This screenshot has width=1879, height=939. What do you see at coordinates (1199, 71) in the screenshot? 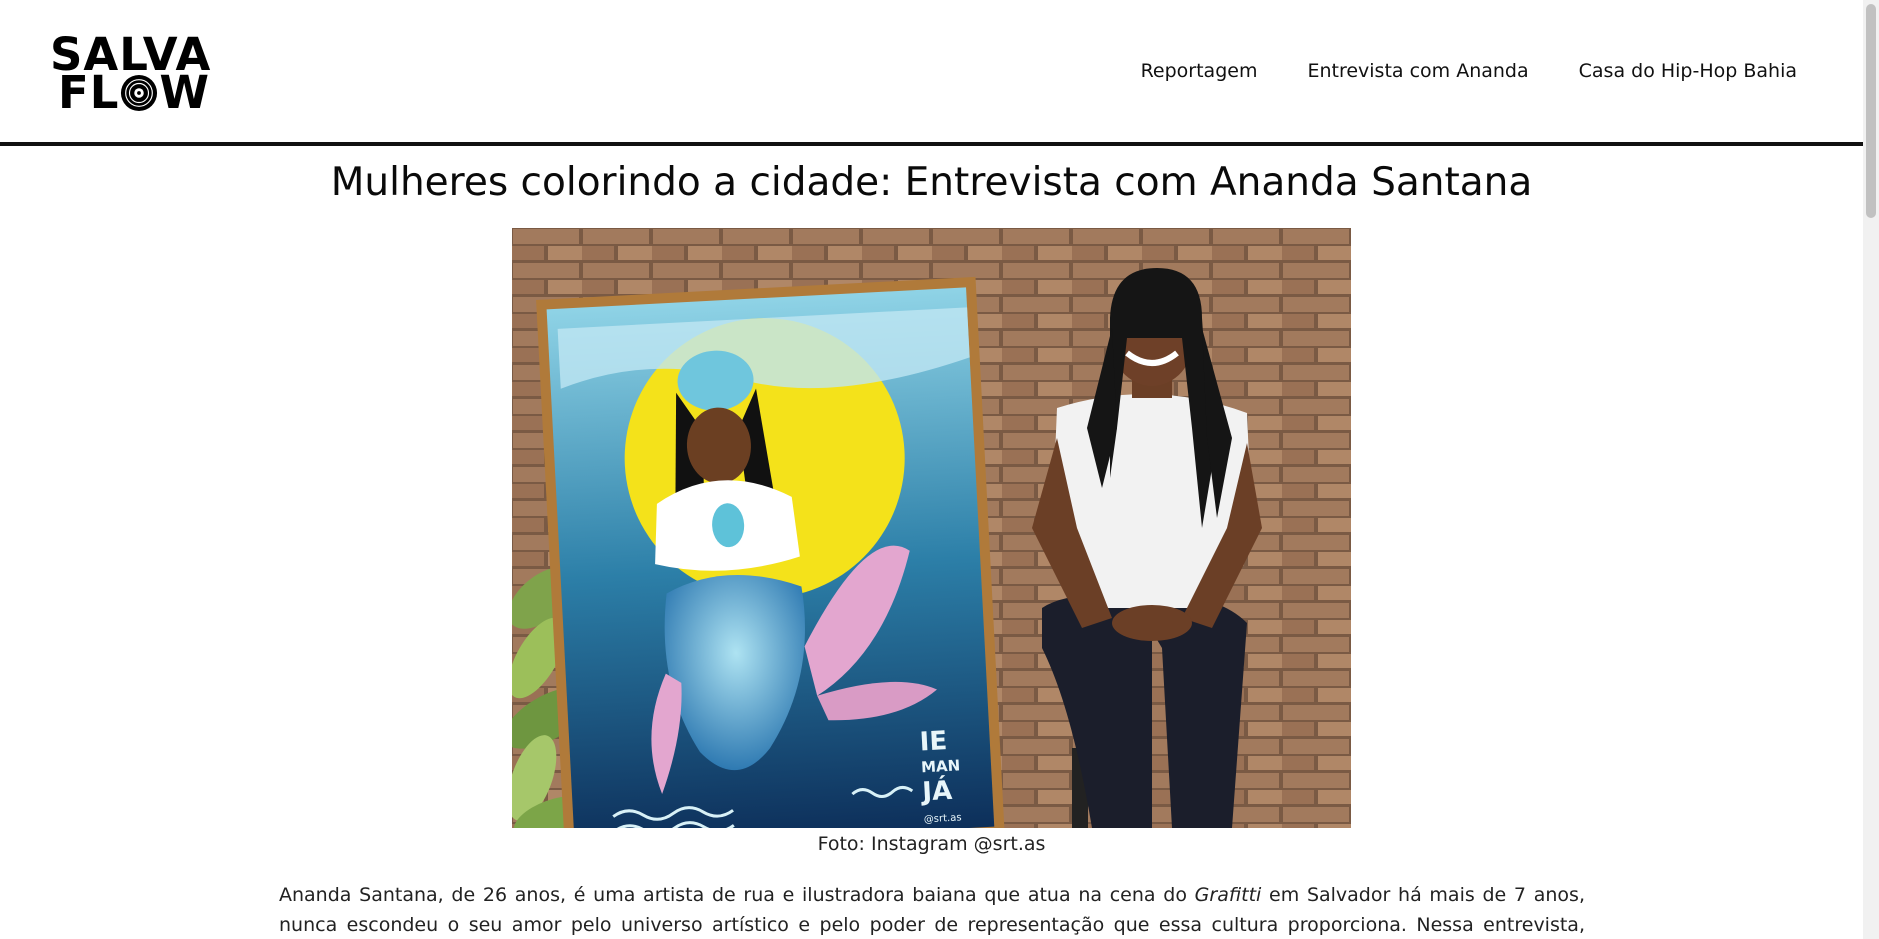
I see `nav-link-reportagem: Reportagem` at bounding box center [1199, 71].